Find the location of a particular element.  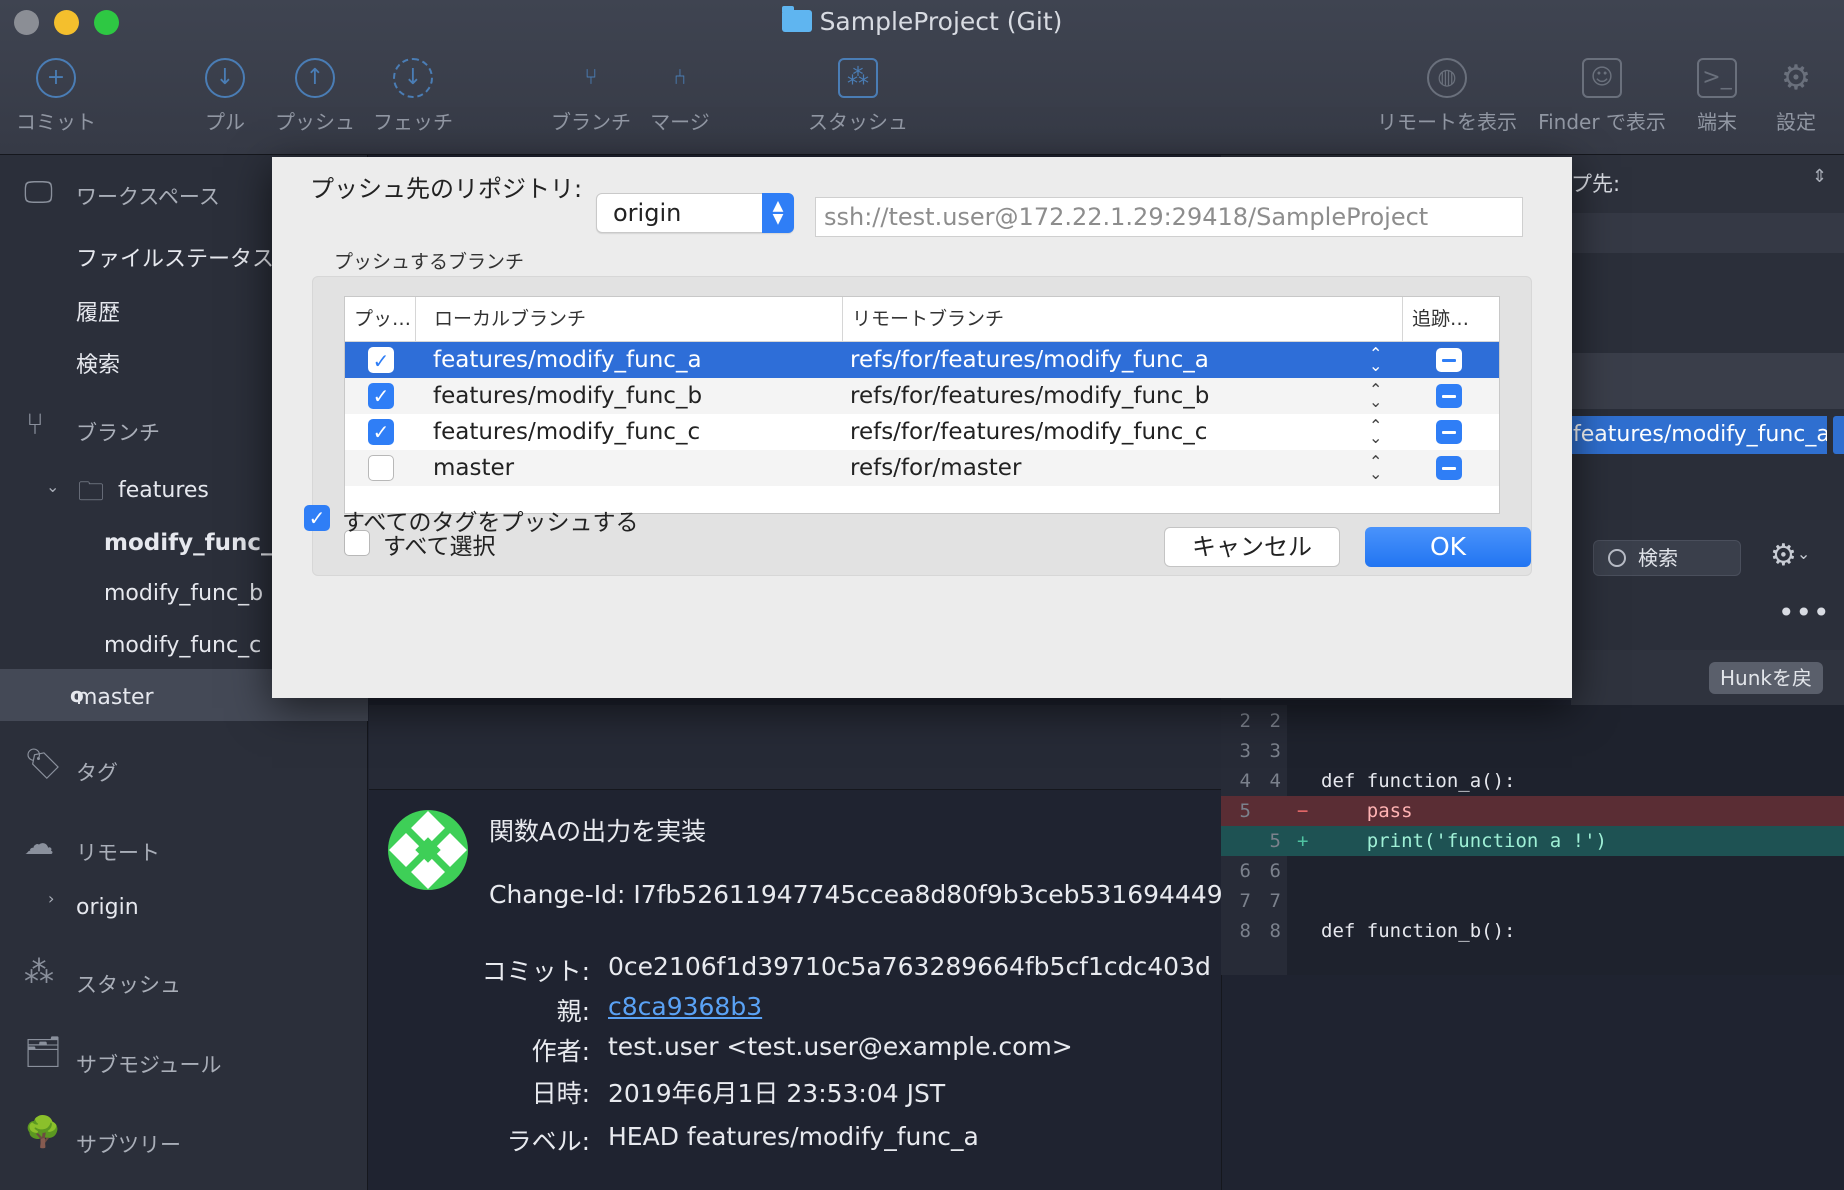

branch-button: ⑂ ブランチ is located at coordinates (591, 96).